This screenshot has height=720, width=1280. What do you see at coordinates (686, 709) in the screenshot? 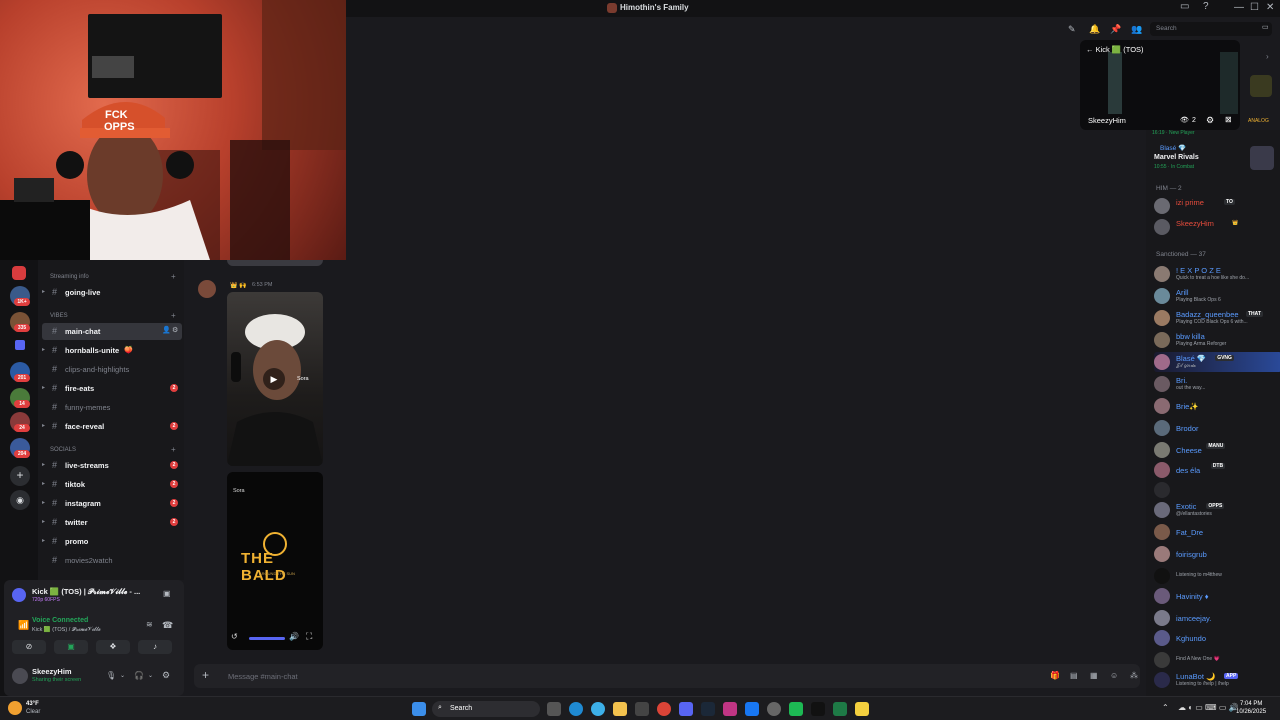
I see `discord-taskbar-icon` at bounding box center [686, 709].